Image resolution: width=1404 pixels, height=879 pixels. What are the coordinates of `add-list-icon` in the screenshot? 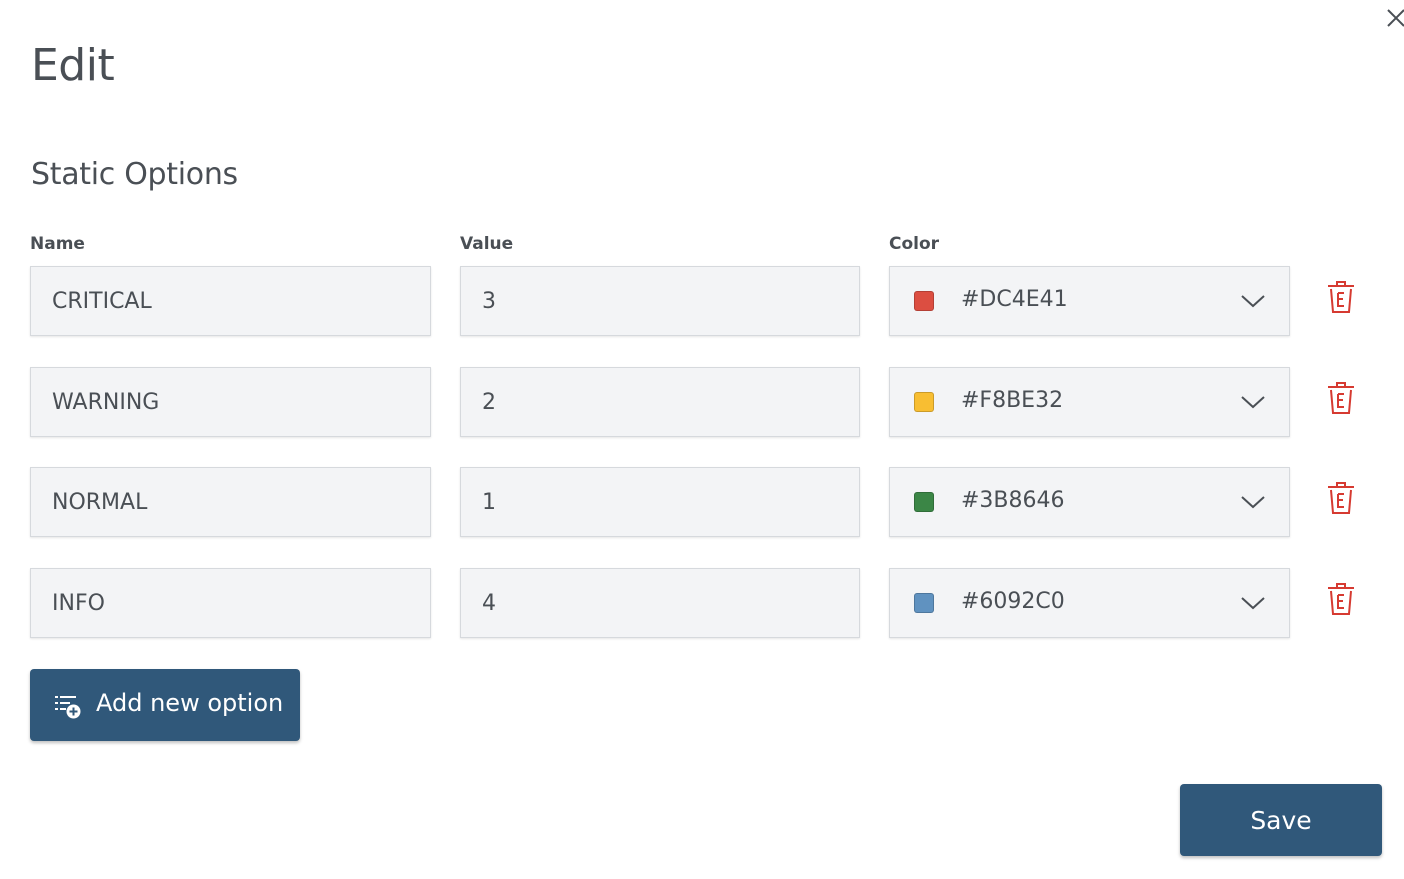 It's located at (68, 707).